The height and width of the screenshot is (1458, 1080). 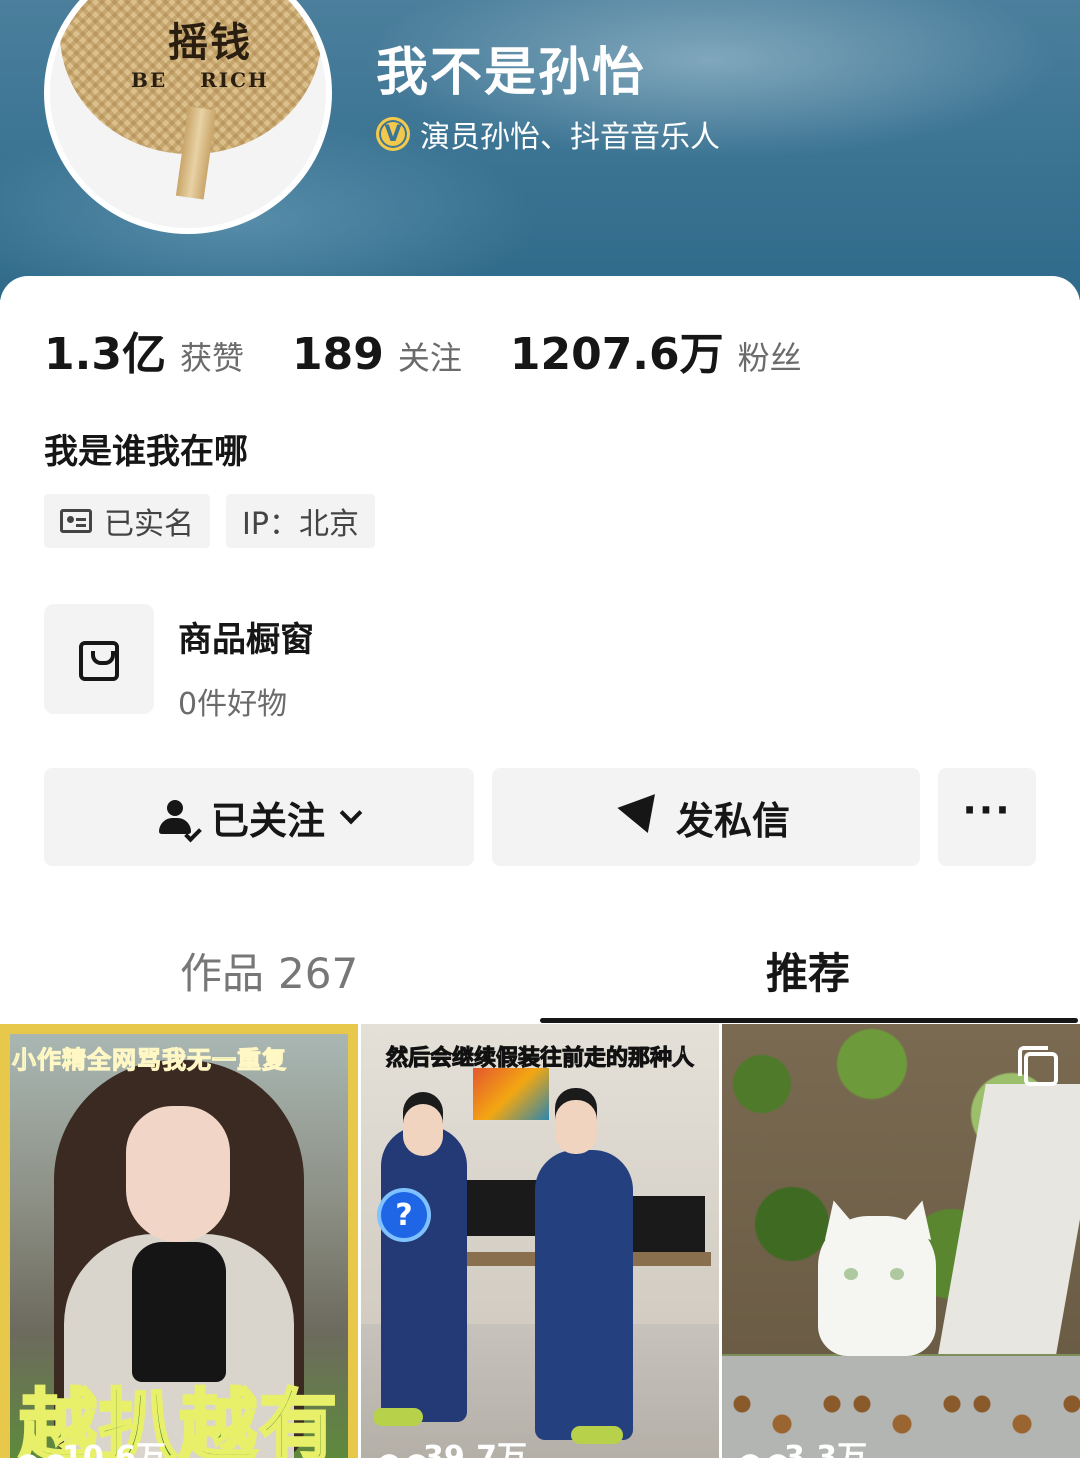 What do you see at coordinates (826, 1449) in the screenshot?
I see `video-likes-count: 3.3万` at bounding box center [826, 1449].